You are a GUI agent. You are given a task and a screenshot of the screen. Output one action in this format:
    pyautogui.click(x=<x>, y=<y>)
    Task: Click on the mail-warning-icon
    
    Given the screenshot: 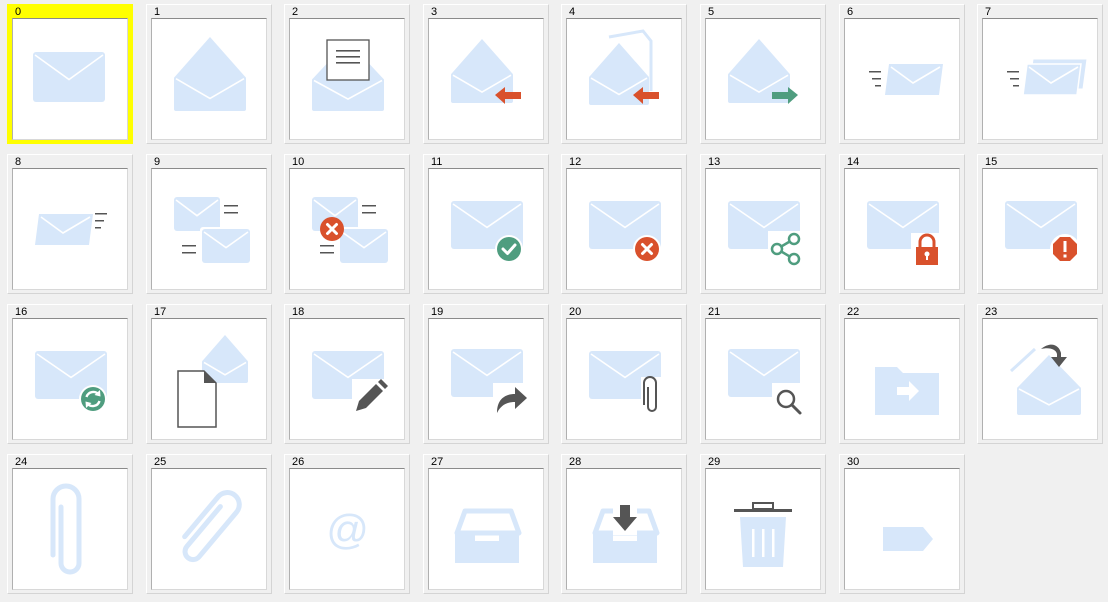 What is the action you would take?
    pyautogui.click(x=1042, y=232)
    